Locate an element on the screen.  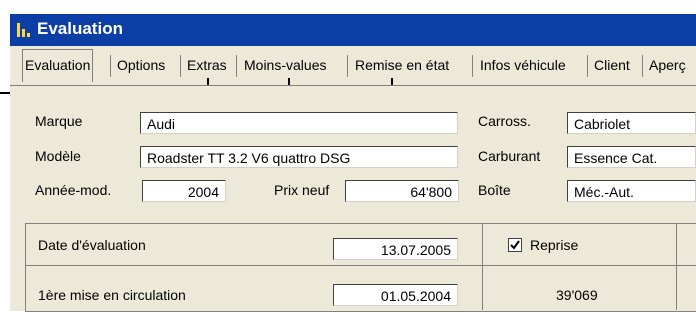
app-bar-chart-icon is located at coordinates (23, 30).